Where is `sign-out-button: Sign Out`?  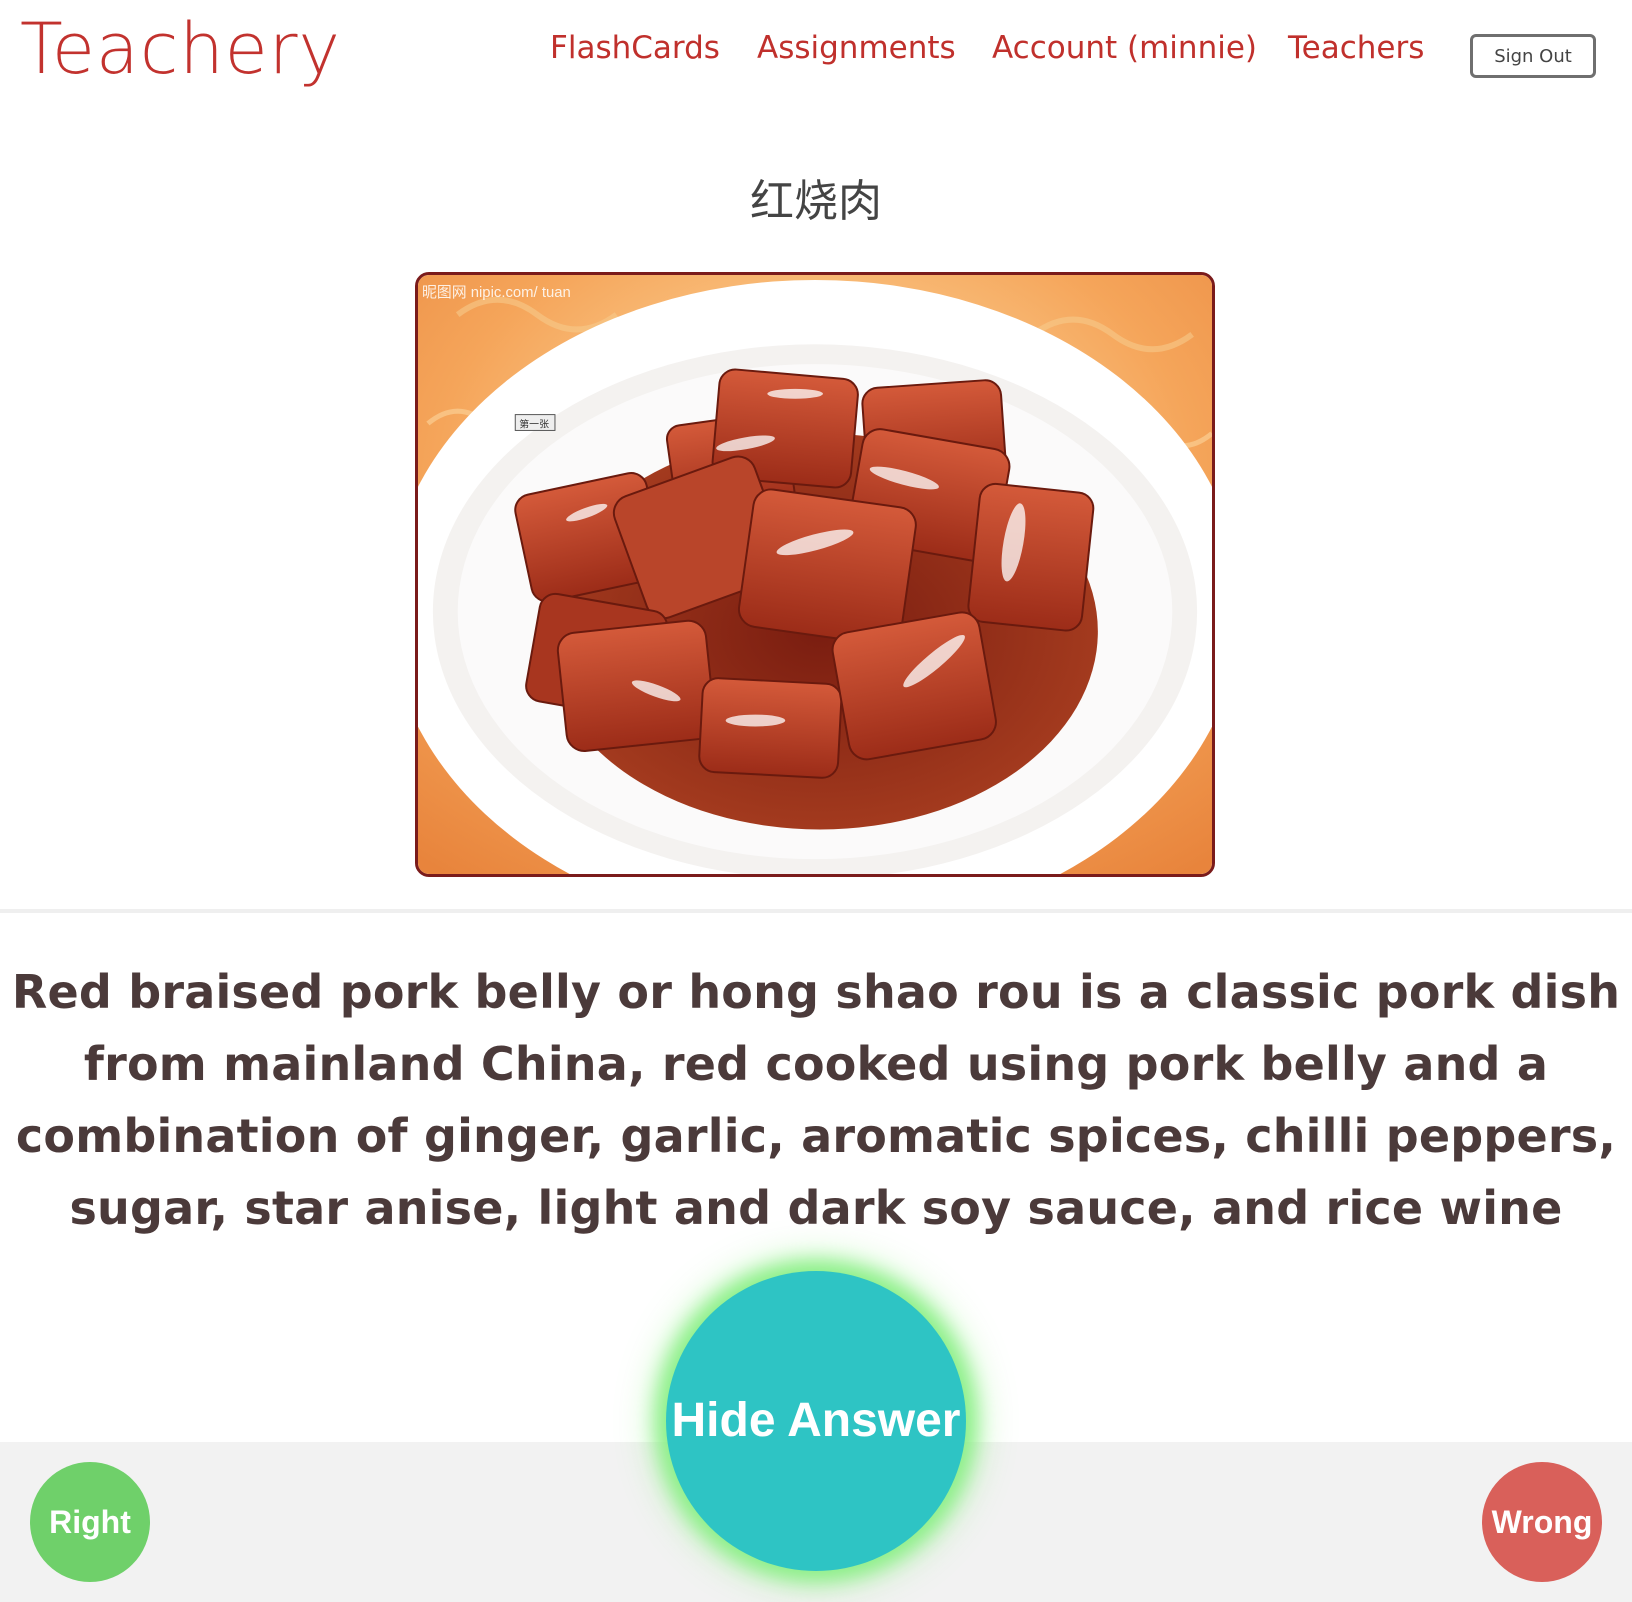
sign-out-button: Sign Out is located at coordinates (1533, 56).